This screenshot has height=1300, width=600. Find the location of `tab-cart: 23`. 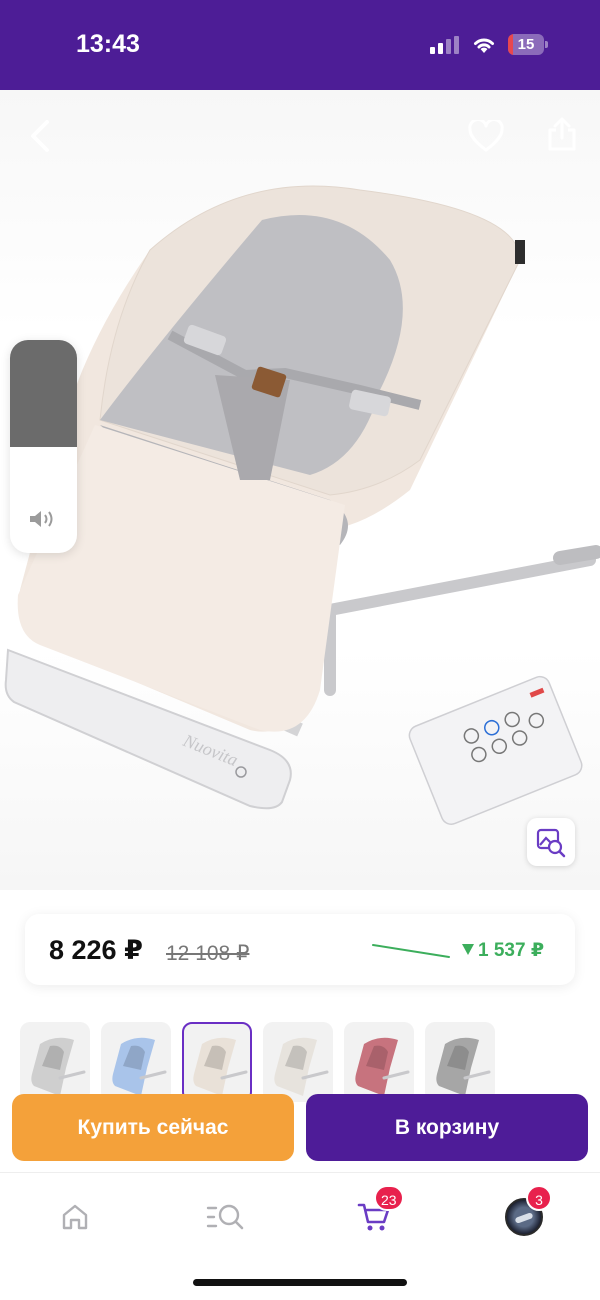

tab-cart: 23 is located at coordinates (377, 1211).